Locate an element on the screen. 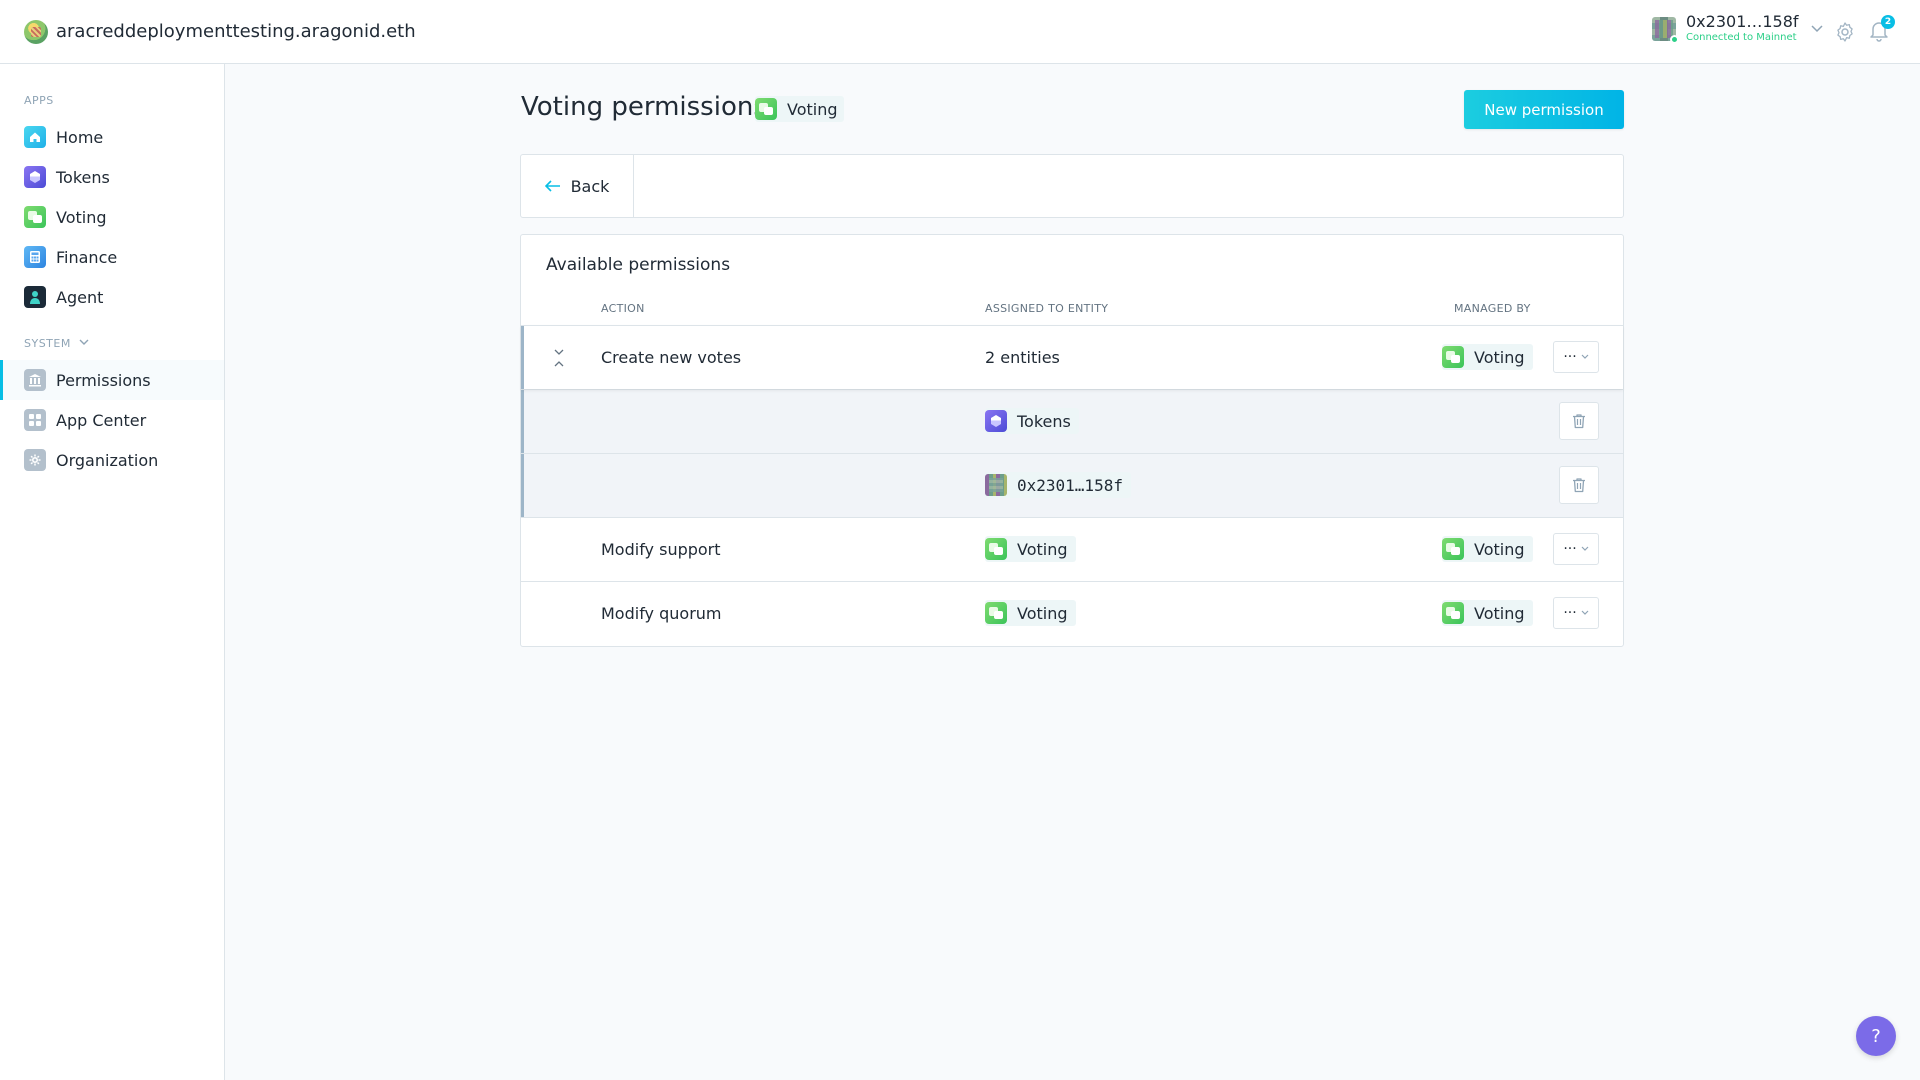  home-icon is located at coordinates (35, 137).